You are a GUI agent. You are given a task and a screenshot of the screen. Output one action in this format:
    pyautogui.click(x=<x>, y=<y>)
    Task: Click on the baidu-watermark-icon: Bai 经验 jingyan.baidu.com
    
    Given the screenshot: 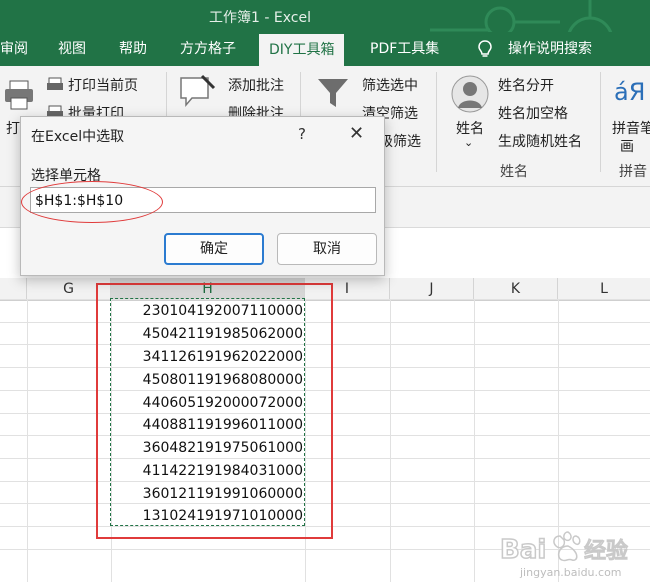 What is the action you would take?
    pyautogui.click(x=564, y=555)
    